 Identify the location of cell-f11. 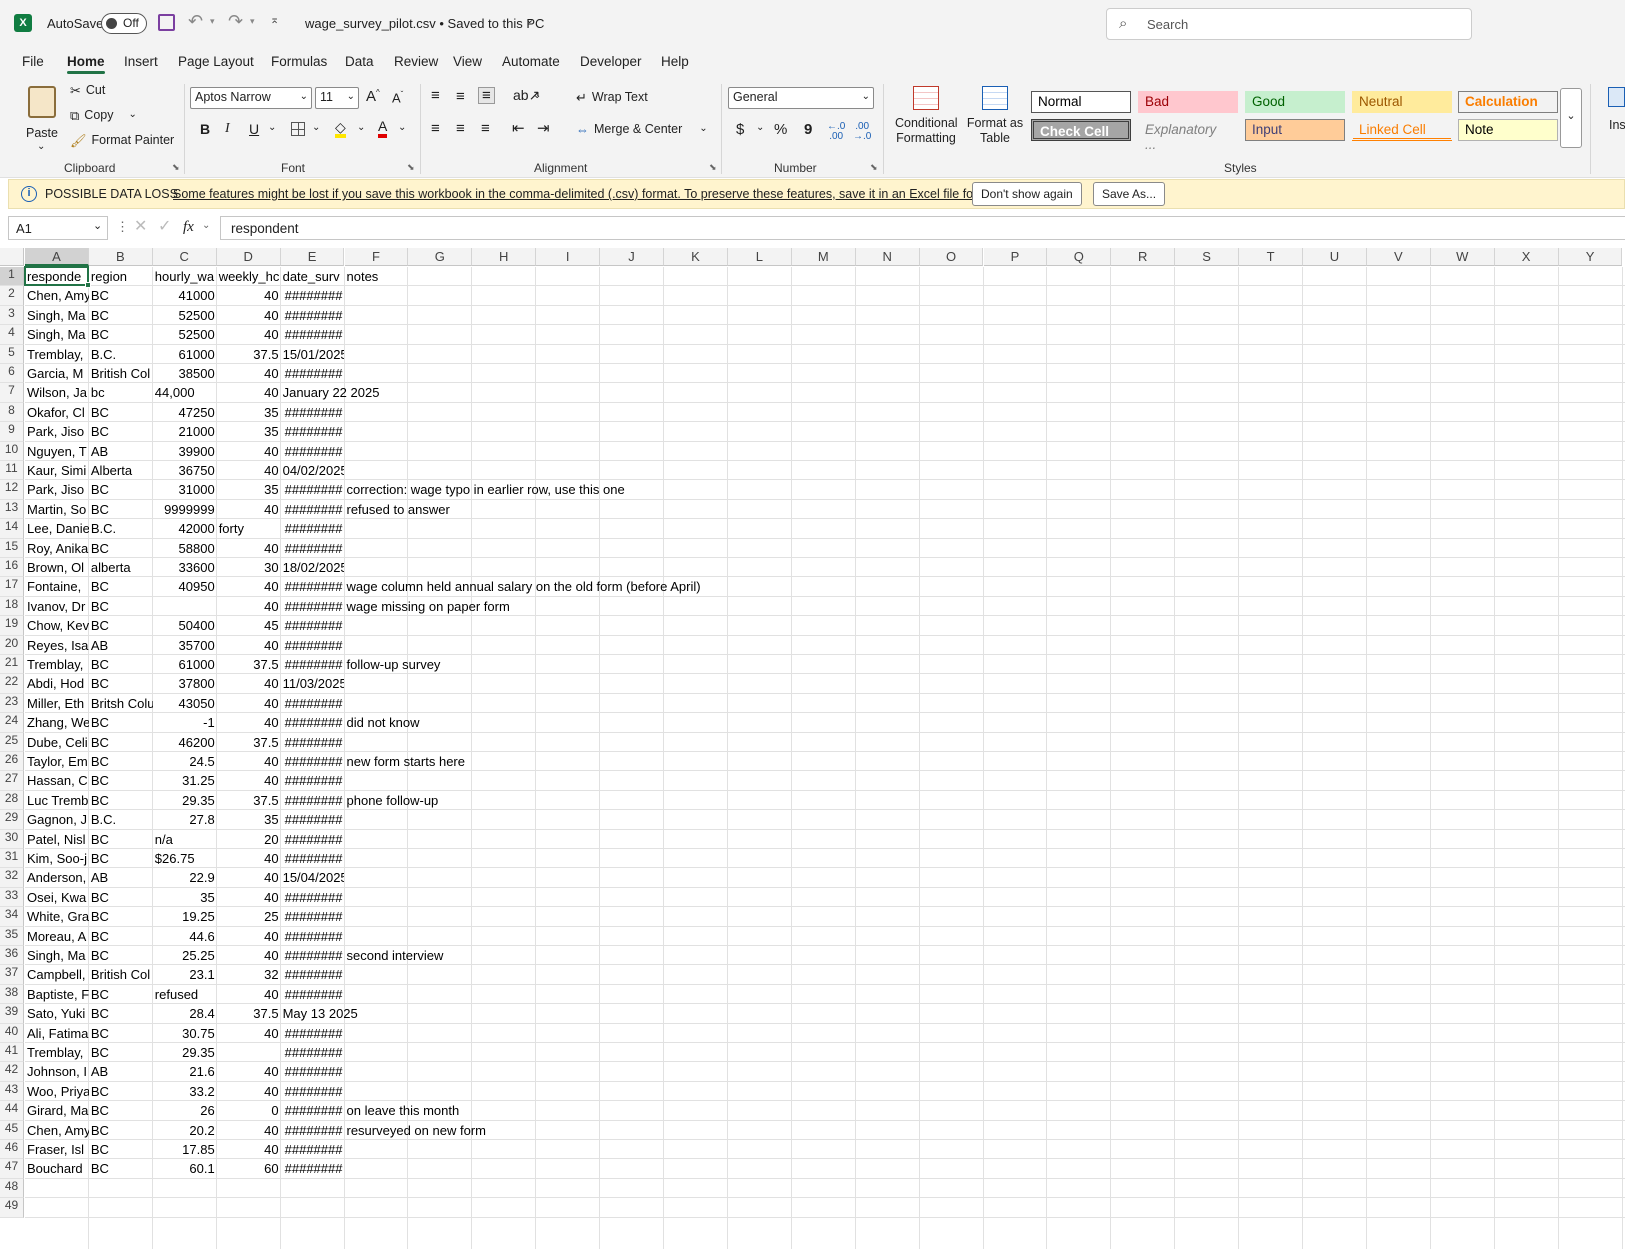
(645, 470).